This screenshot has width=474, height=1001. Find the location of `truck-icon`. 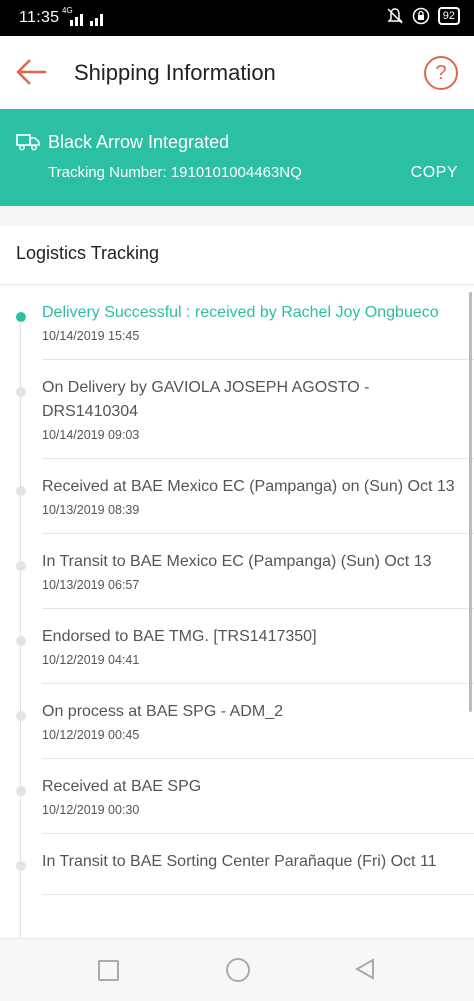

truck-icon is located at coordinates (28, 142).